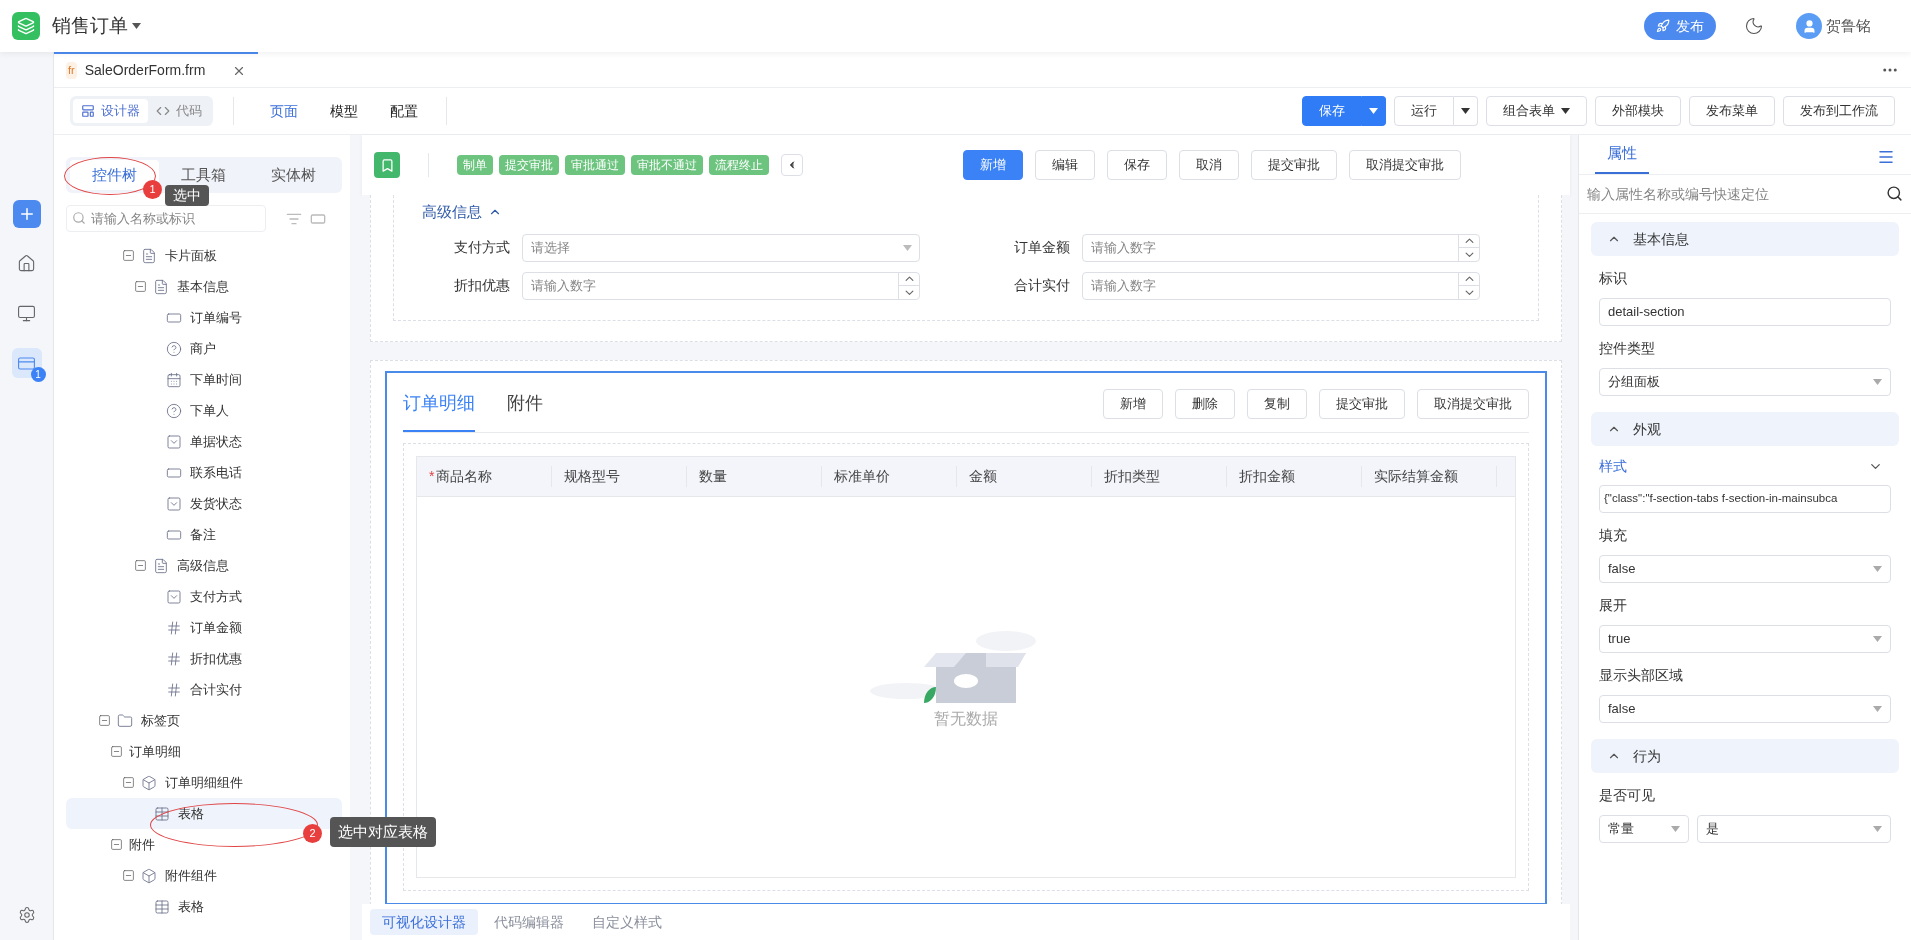 The width and height of the screenshot is (1911, 940). What do you see at coordinates (713, 476) in the screenshot?
I see `column-header: 数量` at bounding box center [713, 476].